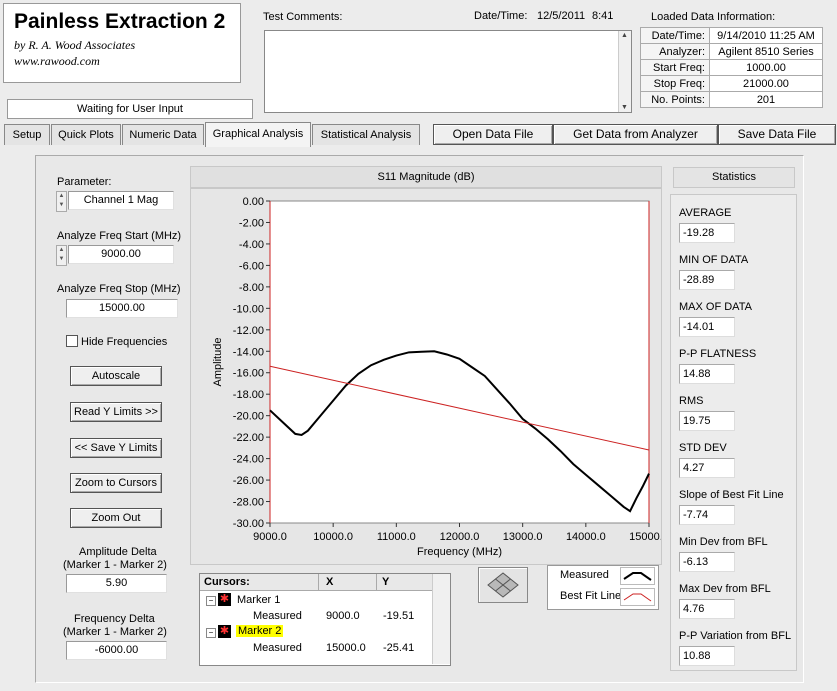 This screenshot has height=691, width=837. Describe the element at coordinates (120, 21) in the screenshot. I see `app-title: Painless Extraction 2` at that location.